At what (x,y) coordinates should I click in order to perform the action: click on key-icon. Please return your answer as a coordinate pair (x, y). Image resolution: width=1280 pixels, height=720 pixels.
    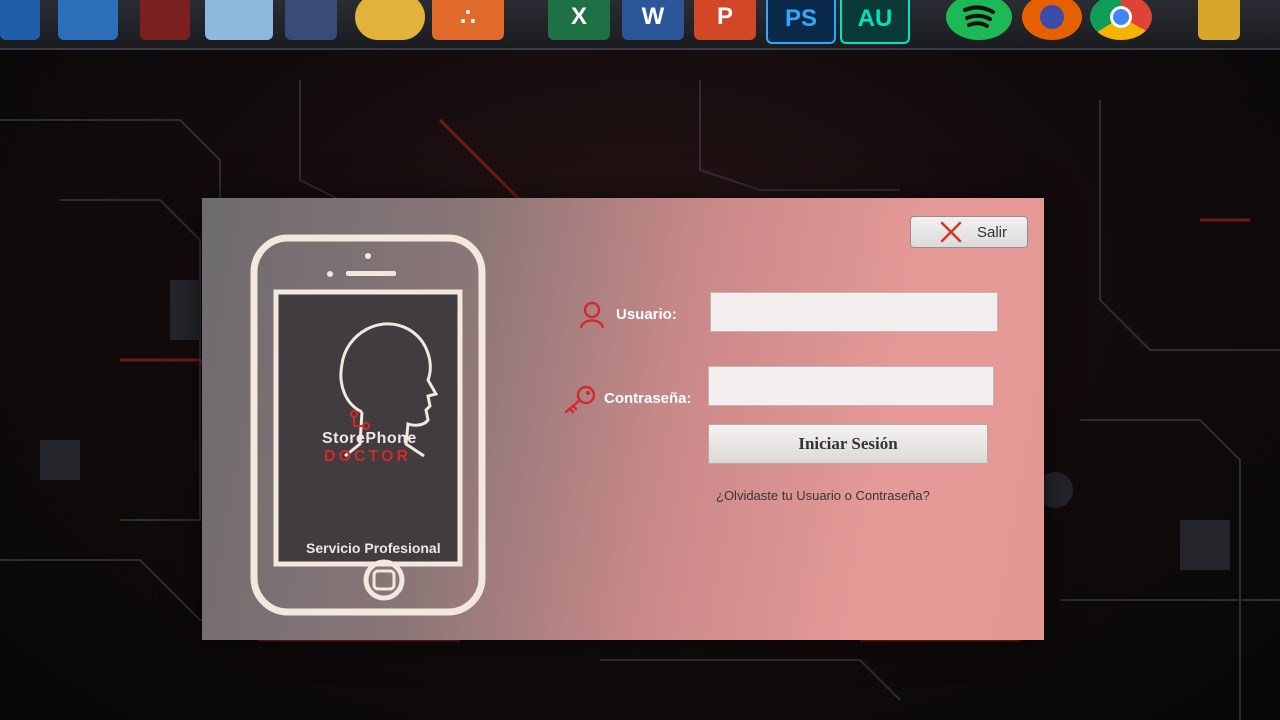
    Looking at the image, I should click on (580, 399).